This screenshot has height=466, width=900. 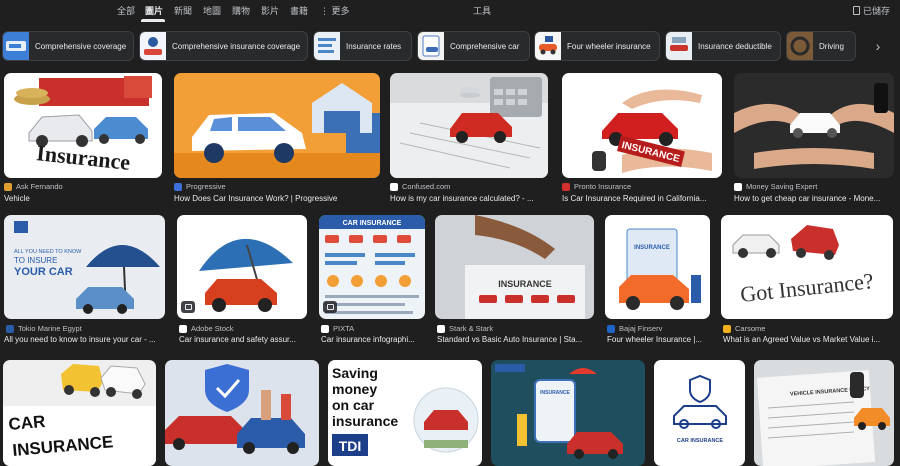 What do you see at coordinates (856, 10) in the screenshot?
I see `bookmark-icon` at bounding box center [856, 10].